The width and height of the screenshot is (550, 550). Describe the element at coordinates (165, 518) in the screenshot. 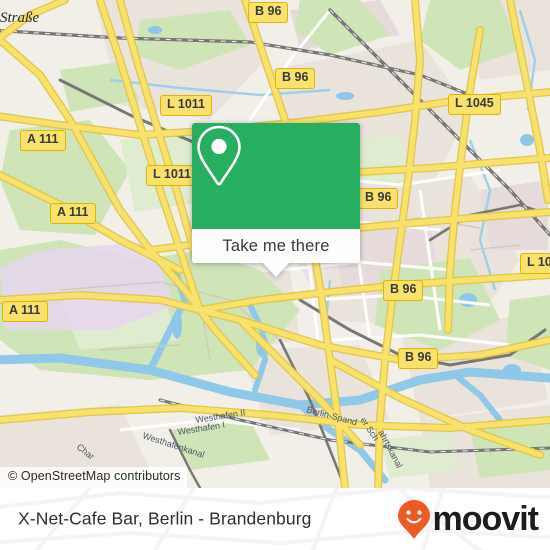

I see `place-title: X-Net-Cafe Bar, Berlin - Brandenburg` at that location.